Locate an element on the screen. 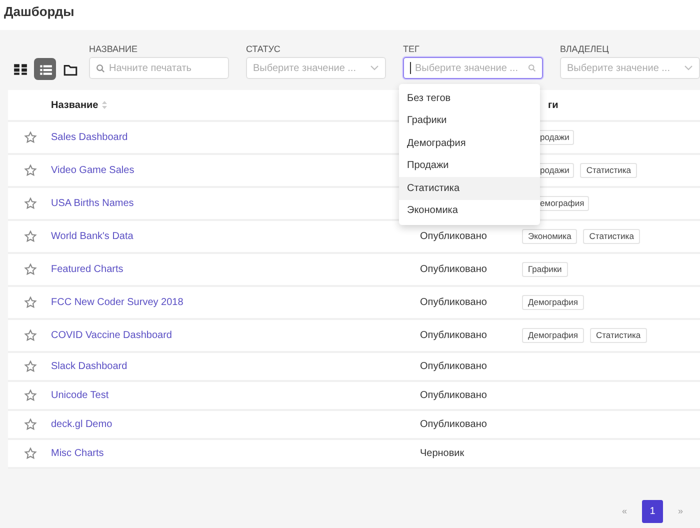 The height and width of the screenshot is (528, 700). dashboard-link: Video Game Sales is located at coordinates (92, 170).